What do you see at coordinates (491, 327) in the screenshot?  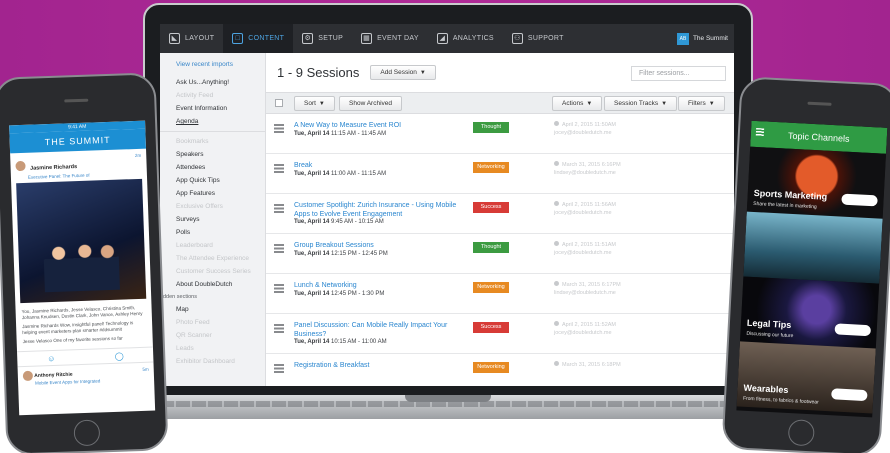 I see `track-badge: Success` at bounding box center [491, 327].